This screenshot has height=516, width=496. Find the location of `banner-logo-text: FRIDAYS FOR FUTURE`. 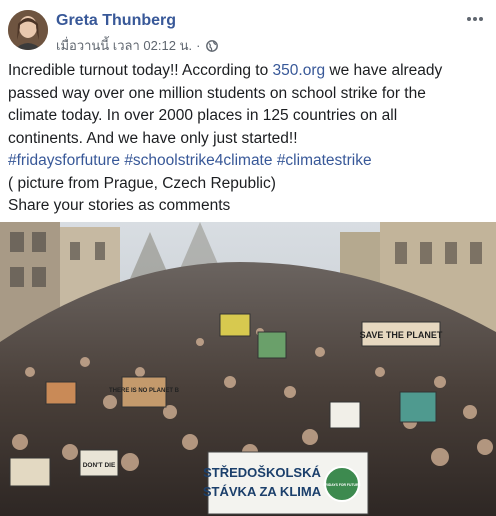

banner-logo-text: FRIDAYS FOR FUTURE is located at coordinates (342, 485).